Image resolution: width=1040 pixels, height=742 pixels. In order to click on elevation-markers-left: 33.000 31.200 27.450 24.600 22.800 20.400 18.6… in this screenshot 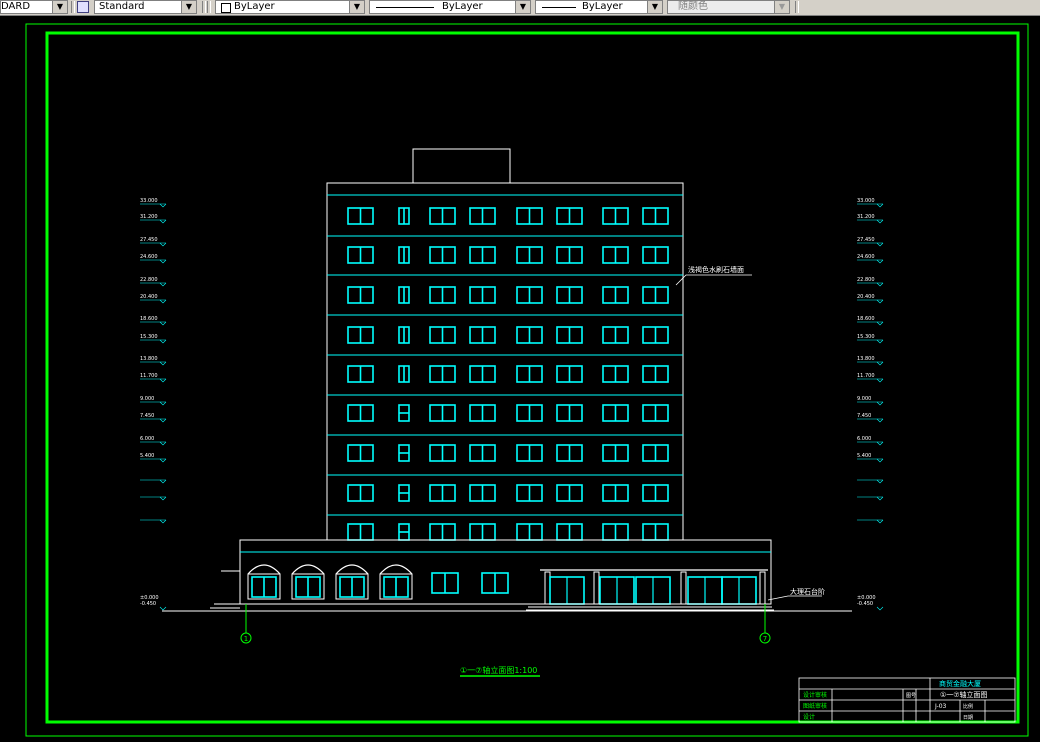, I will do `click(153, 404)`.